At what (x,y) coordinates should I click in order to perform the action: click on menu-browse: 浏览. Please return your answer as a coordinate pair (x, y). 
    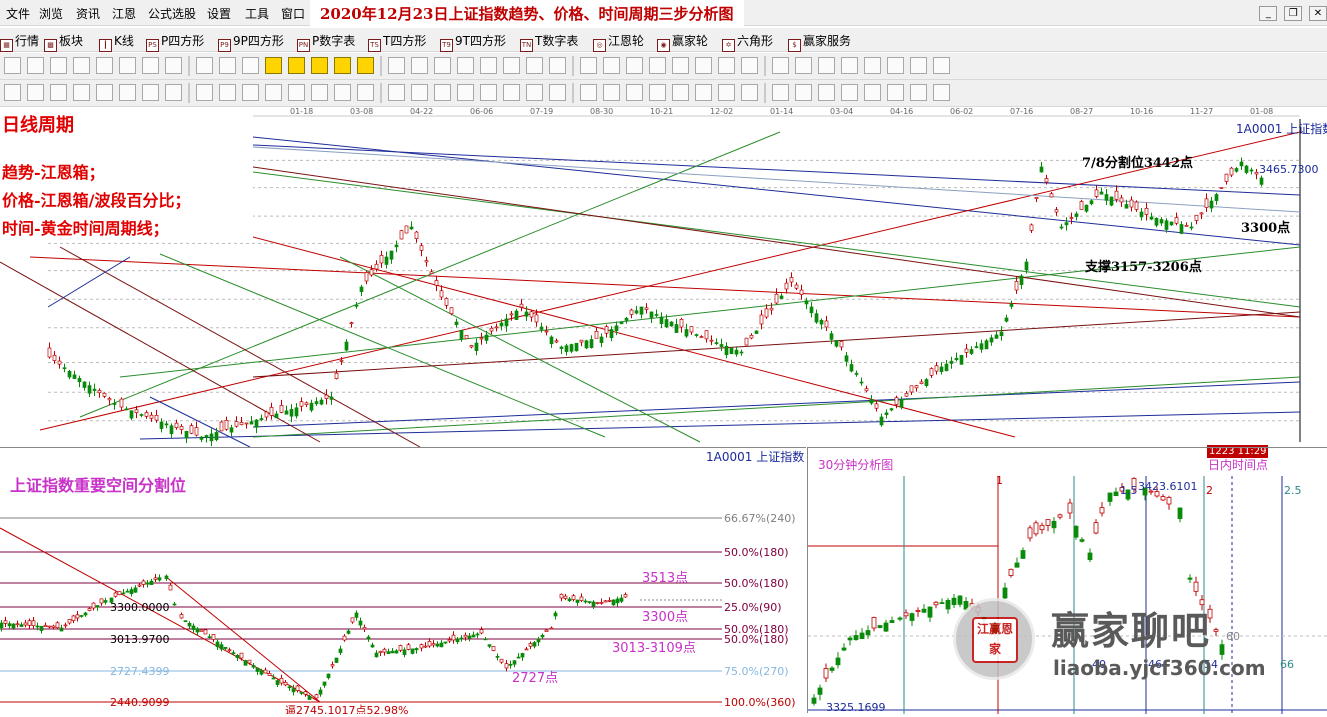
    Looking at the image, I should click on (51, 13).